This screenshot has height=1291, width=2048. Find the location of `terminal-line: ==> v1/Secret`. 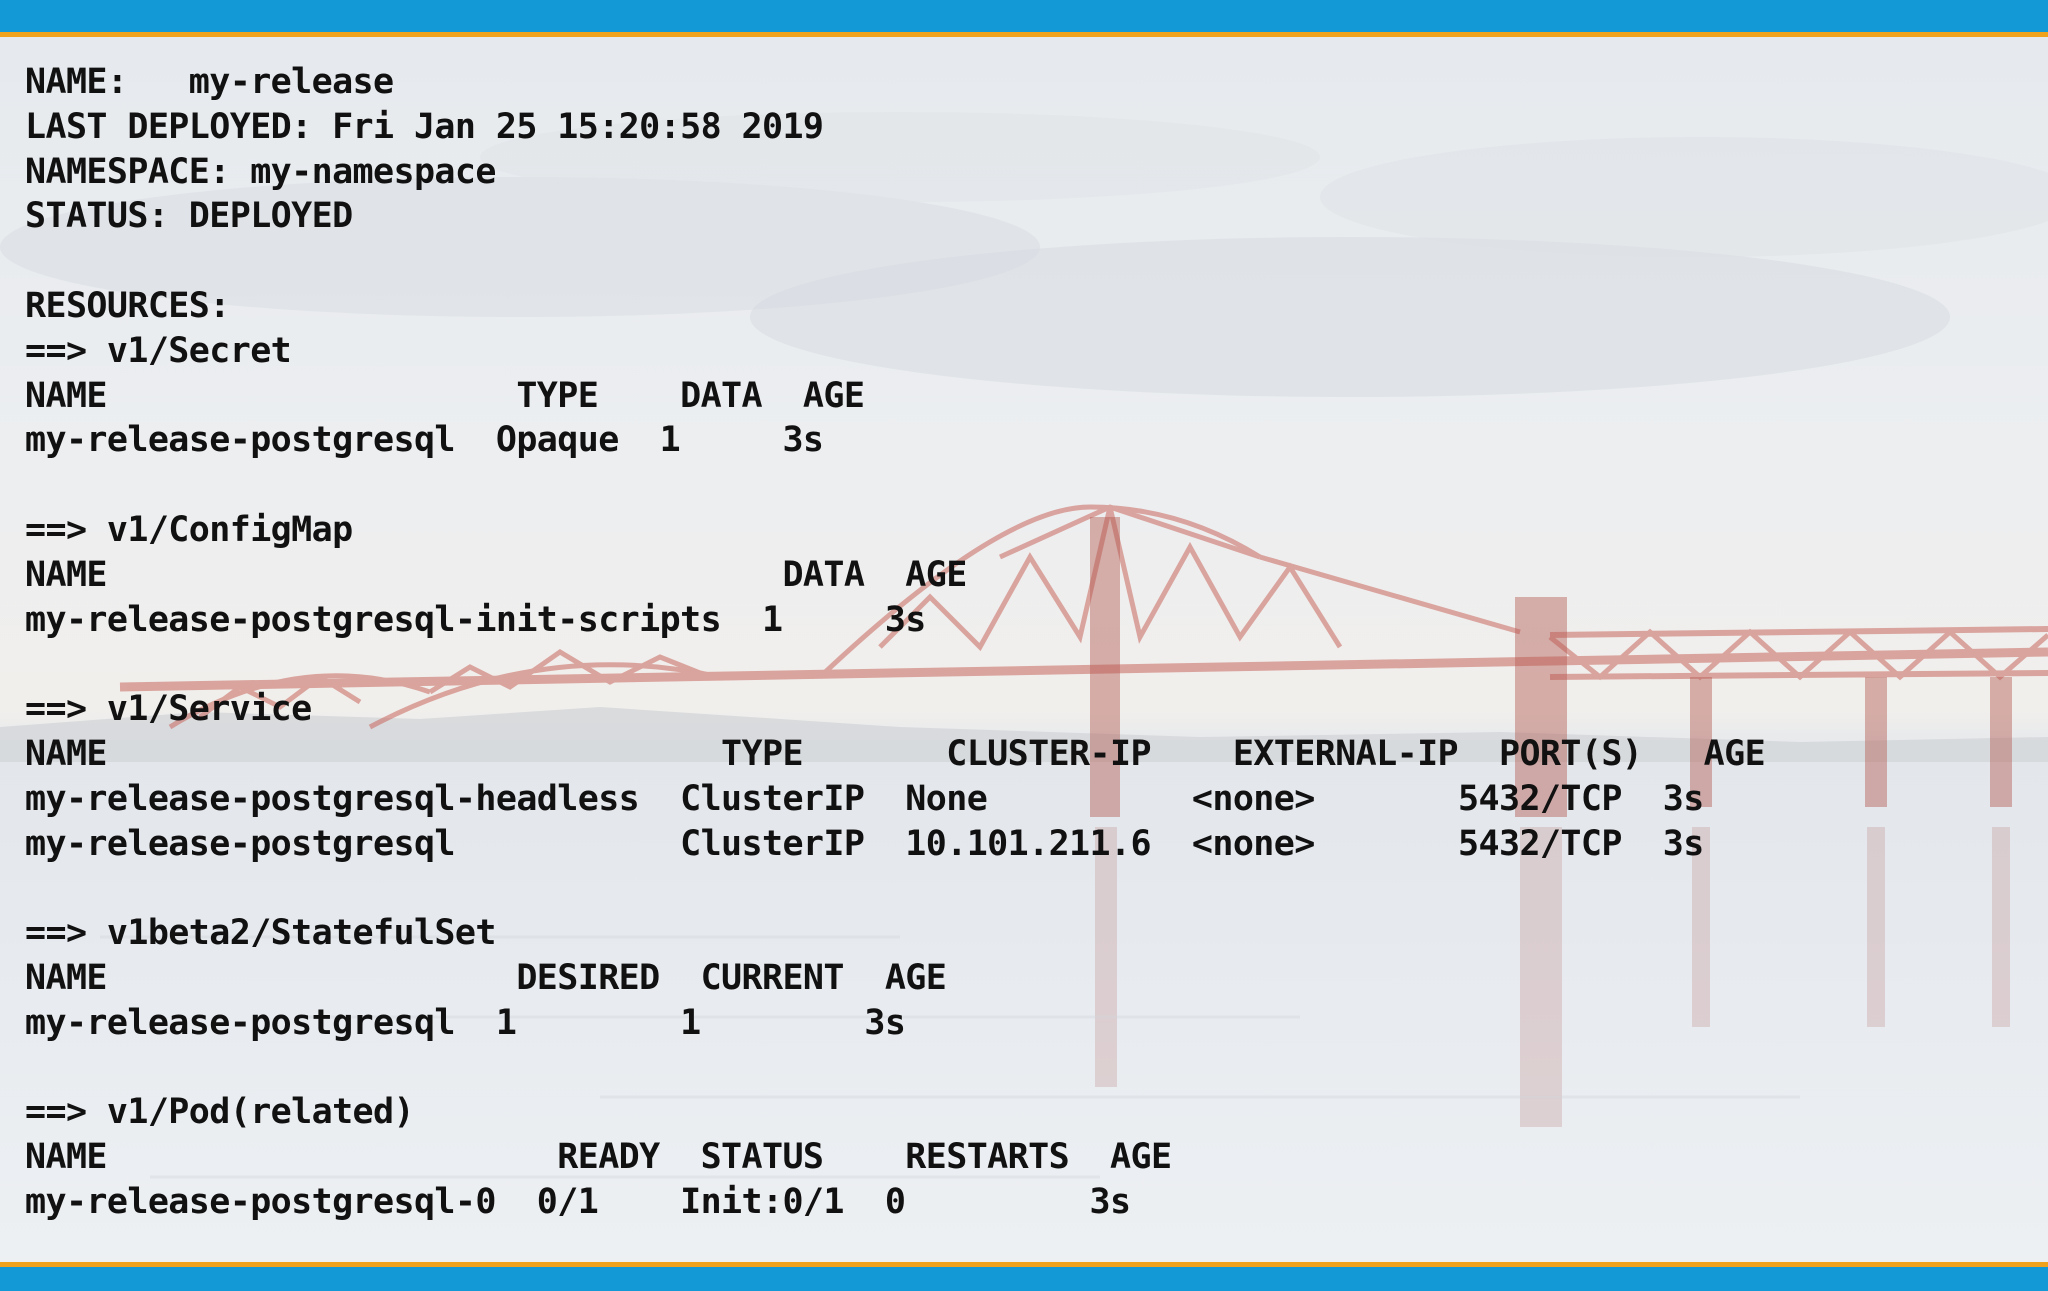

terminal-line: ==> v1/Secret is located at coordinates (158, 350).